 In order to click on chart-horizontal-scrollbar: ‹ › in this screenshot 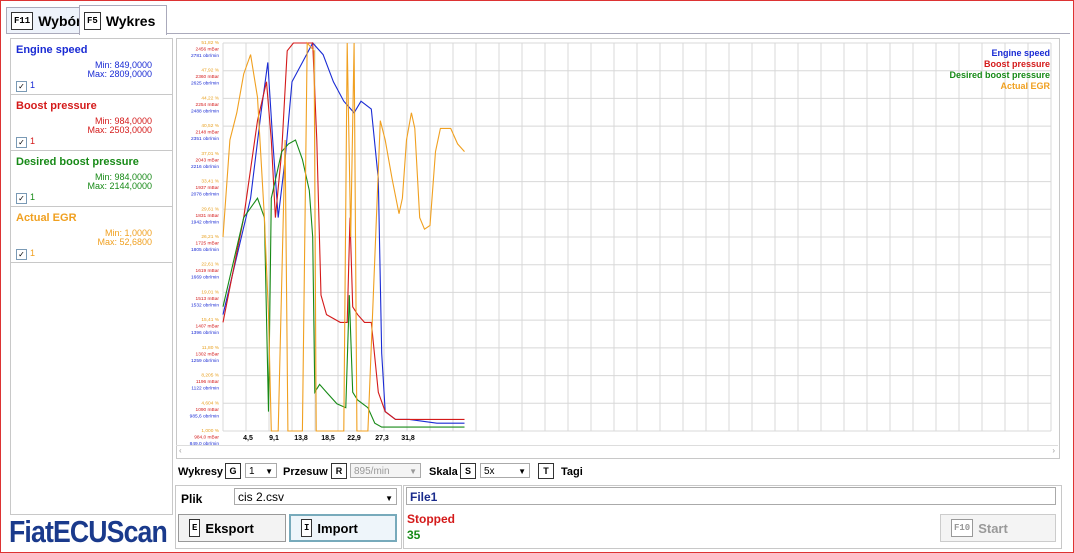, I will do `click(617, 451)`.